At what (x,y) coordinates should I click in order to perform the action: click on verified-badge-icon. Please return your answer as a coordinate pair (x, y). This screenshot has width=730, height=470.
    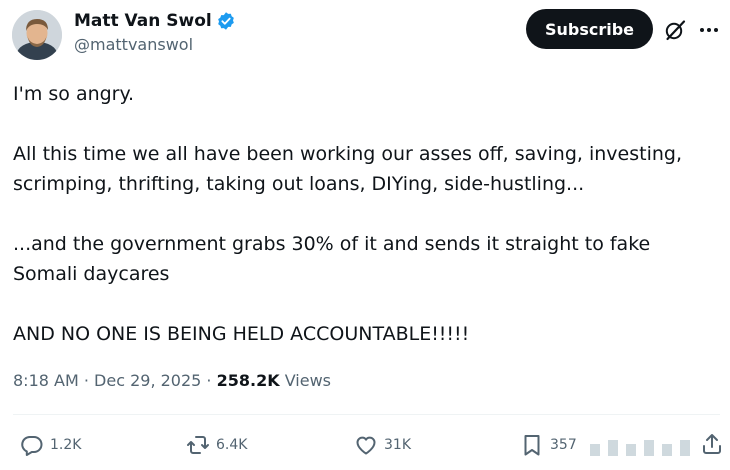
    Looking at the image, I should click on (226, 21).